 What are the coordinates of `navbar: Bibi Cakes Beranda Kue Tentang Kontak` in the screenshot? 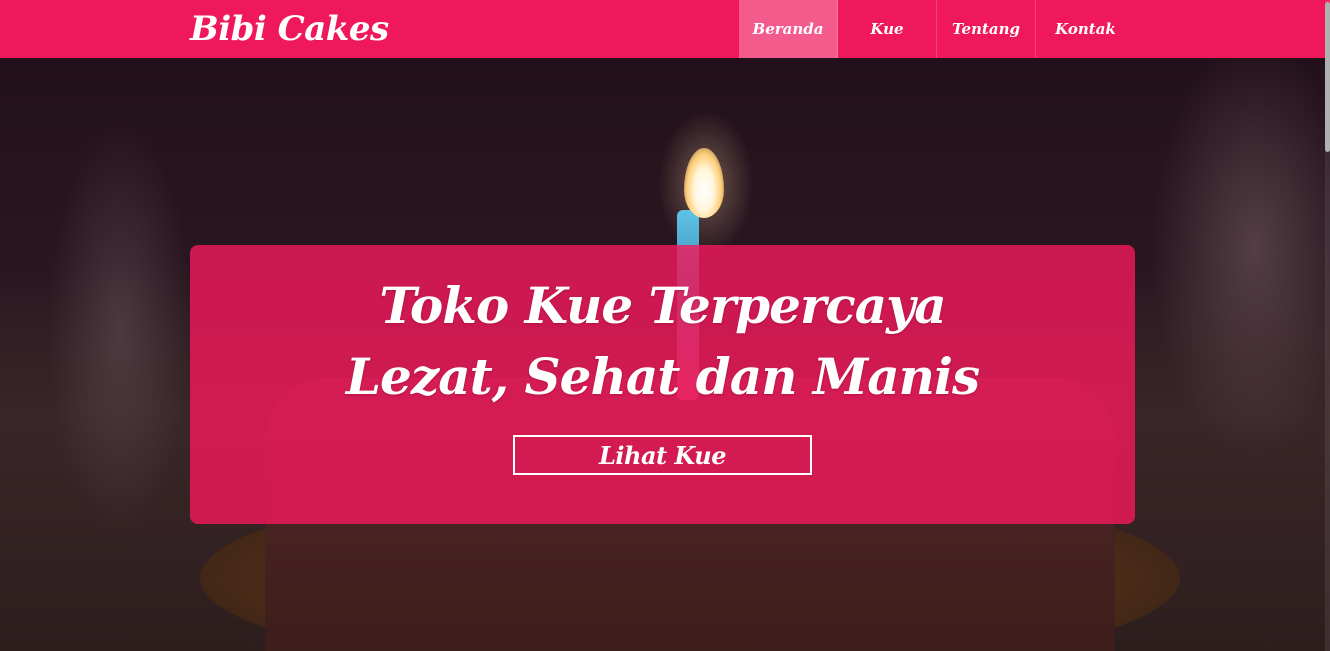 It's located at (665, 29).